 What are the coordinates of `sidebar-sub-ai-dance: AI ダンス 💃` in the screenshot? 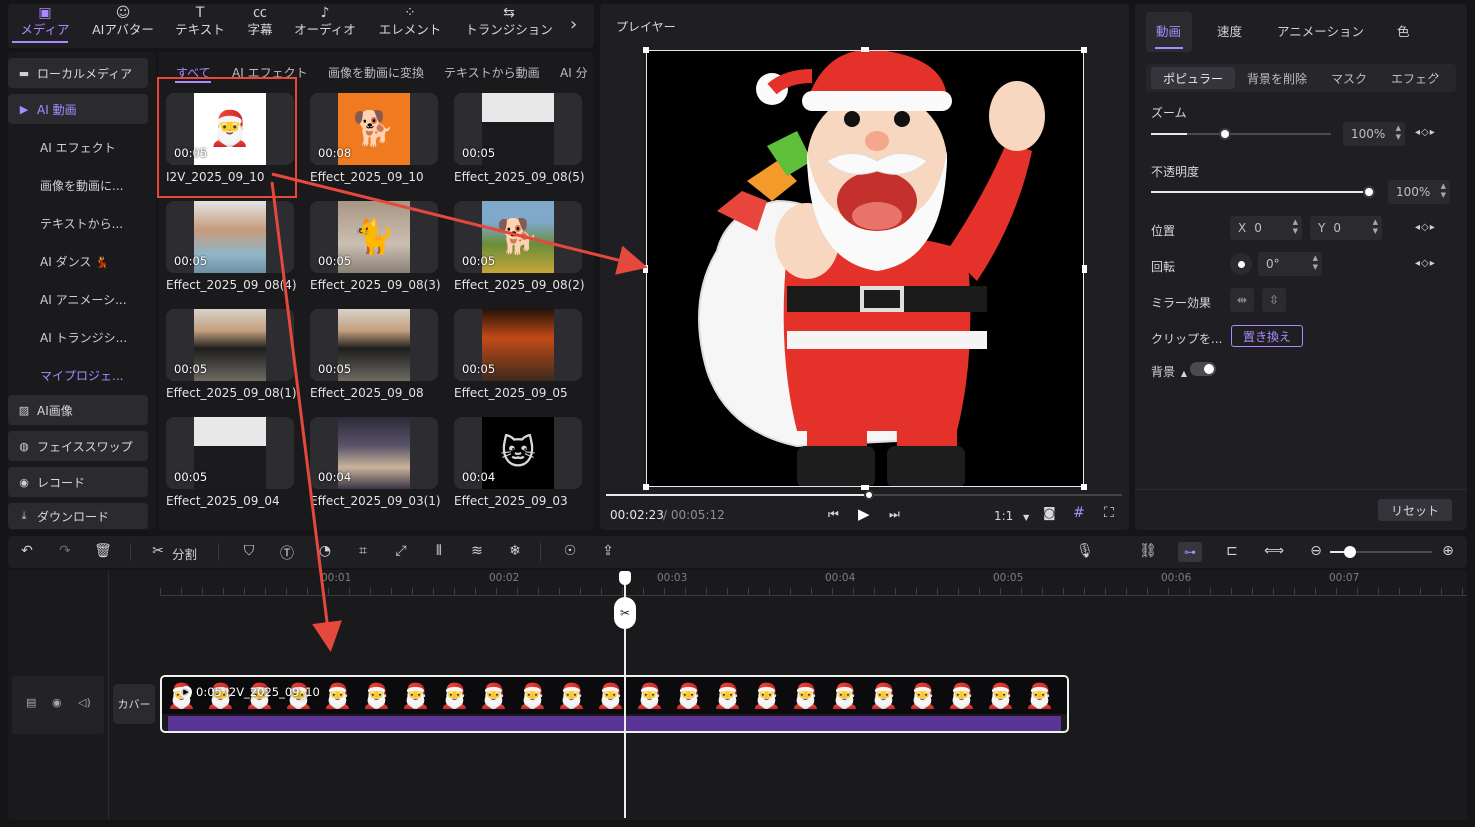 It's located at (74, 261).